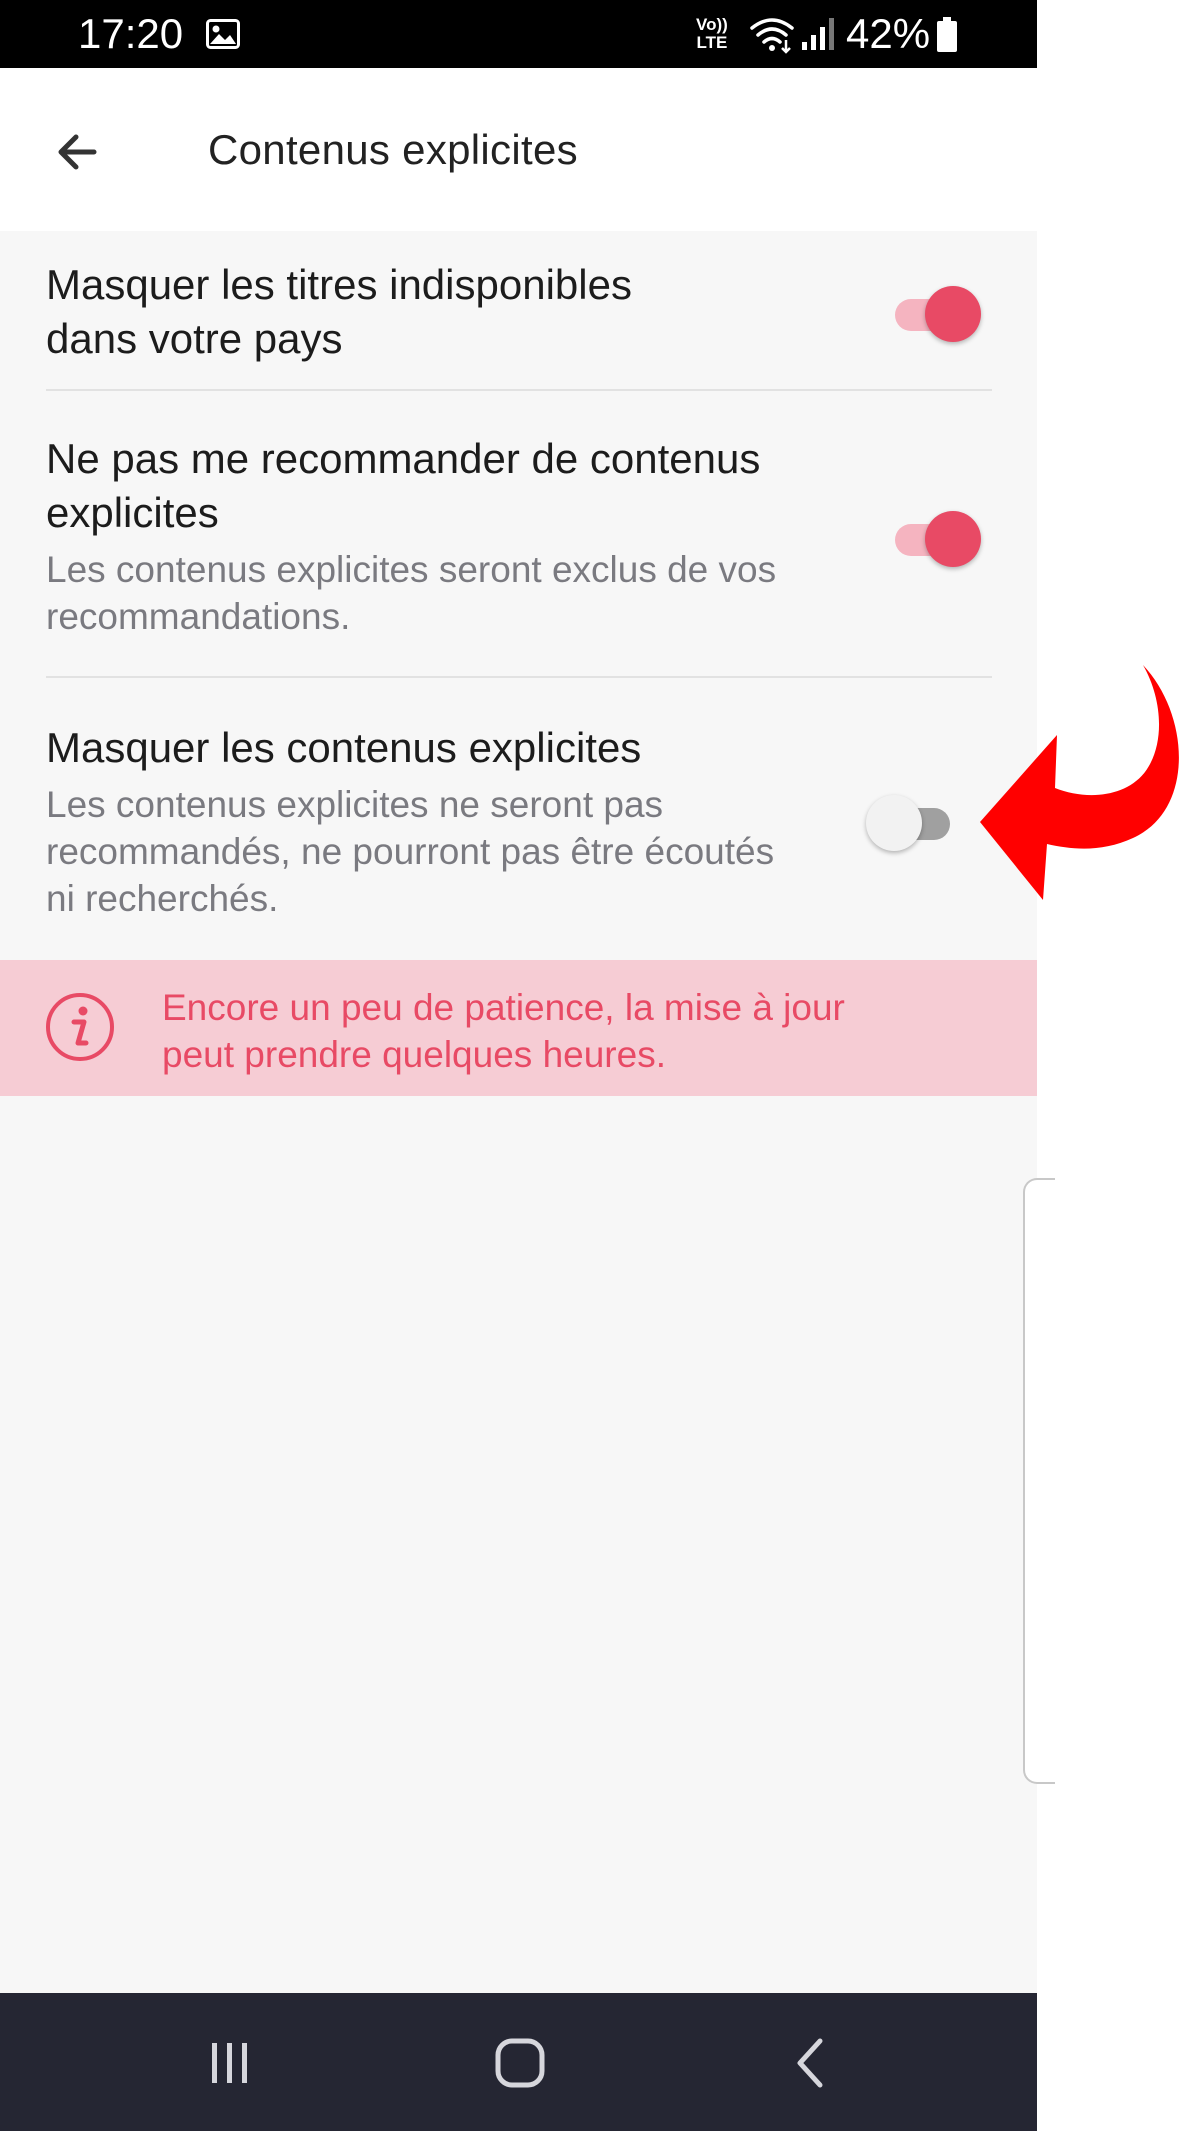 The image size is (1200, 2131). I want to click on recent-apps-icon, so click(230, 2063).